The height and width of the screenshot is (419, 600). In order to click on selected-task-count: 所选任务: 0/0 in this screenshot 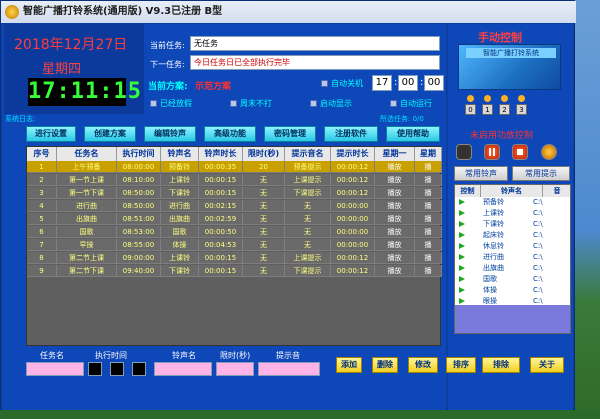, I will do `click(402, 119)`.